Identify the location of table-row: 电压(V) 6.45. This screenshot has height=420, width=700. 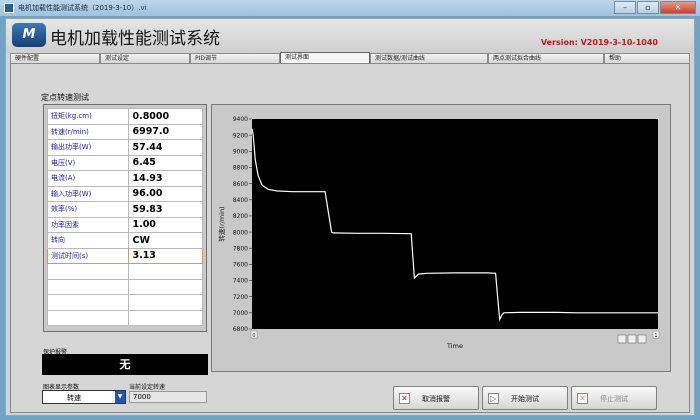
(124, 162).